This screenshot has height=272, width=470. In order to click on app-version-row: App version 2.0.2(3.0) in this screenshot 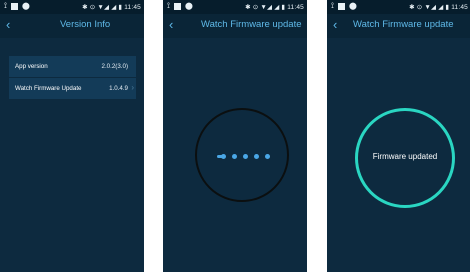, I will do `click(72, 66)`.